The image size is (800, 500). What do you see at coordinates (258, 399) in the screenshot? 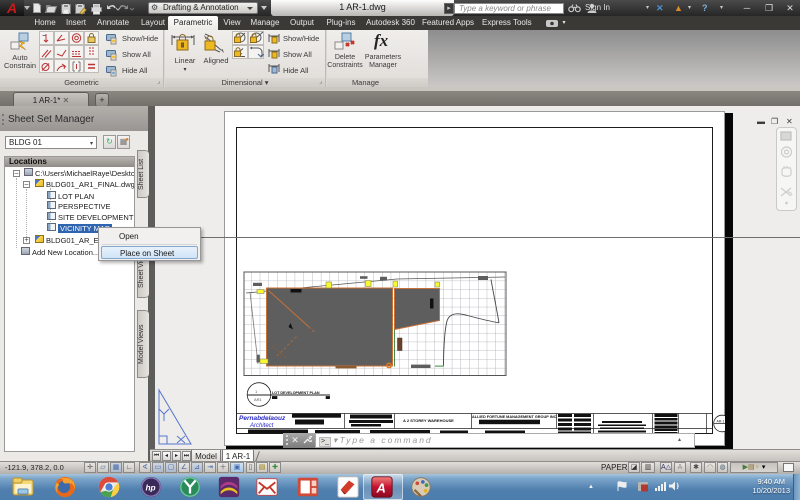
I see `svg-text: AR1` at bounding box center [258, 399].